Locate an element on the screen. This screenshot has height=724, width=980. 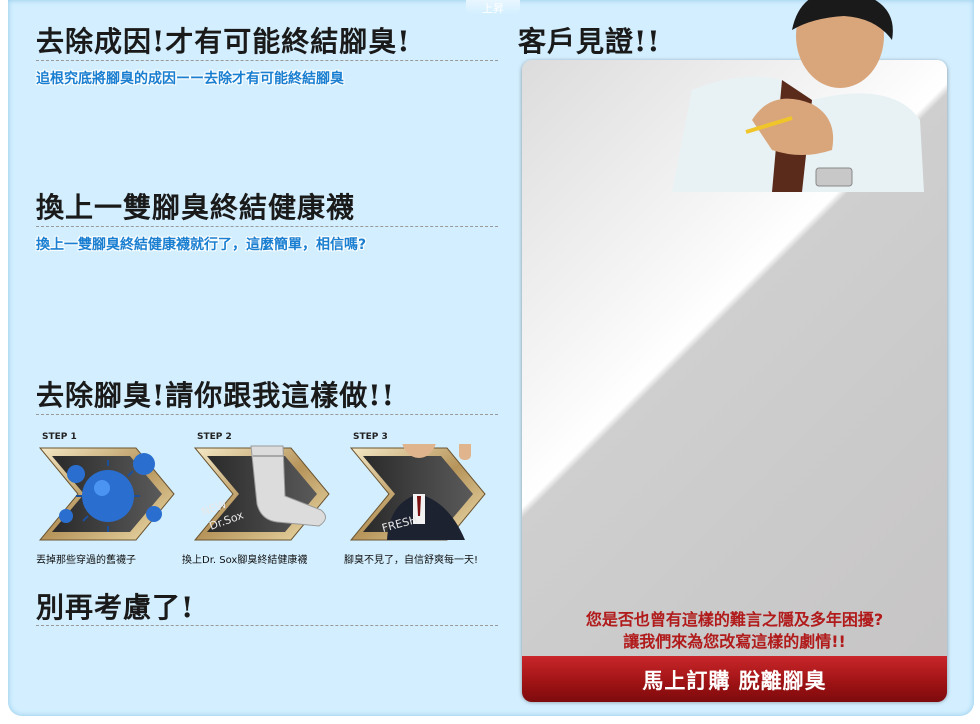
step-2-label: STEP 2 is located at coordinates (214, 437).